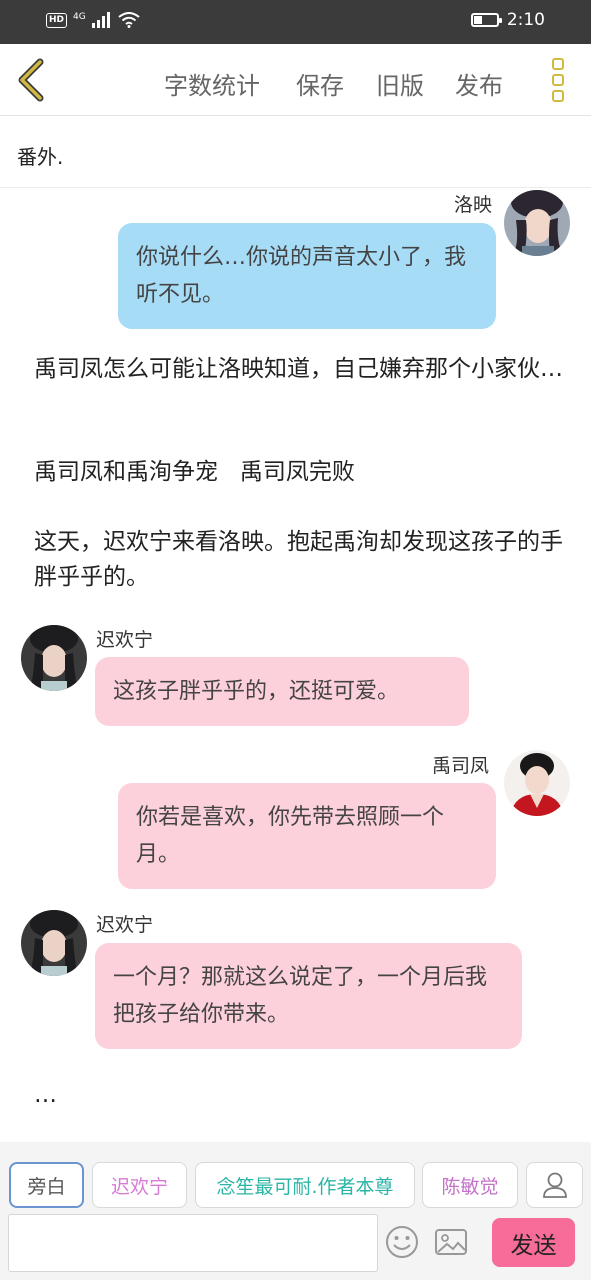 The width and height of the screenshot is (591, 1280). I want to click on emoji-button, so click(402, 1242).